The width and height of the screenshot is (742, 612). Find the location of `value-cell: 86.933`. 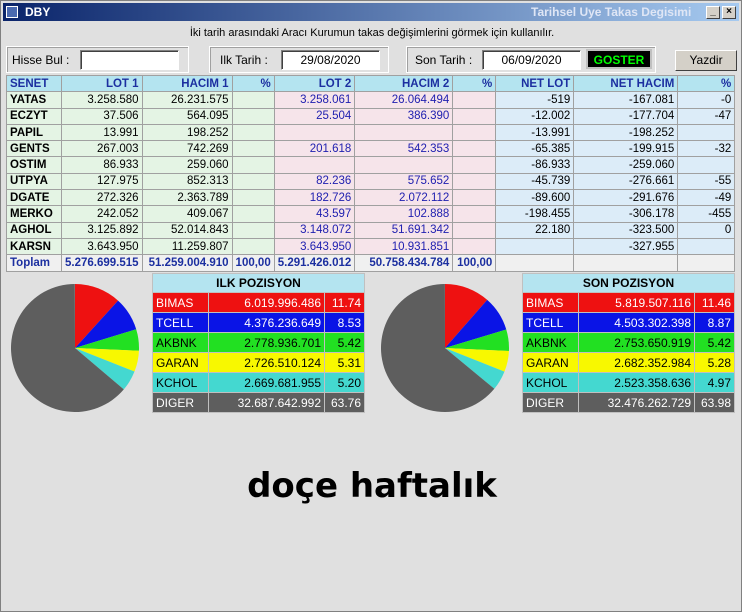

value-cell: 86.933 is located at coordinates (102, 165).